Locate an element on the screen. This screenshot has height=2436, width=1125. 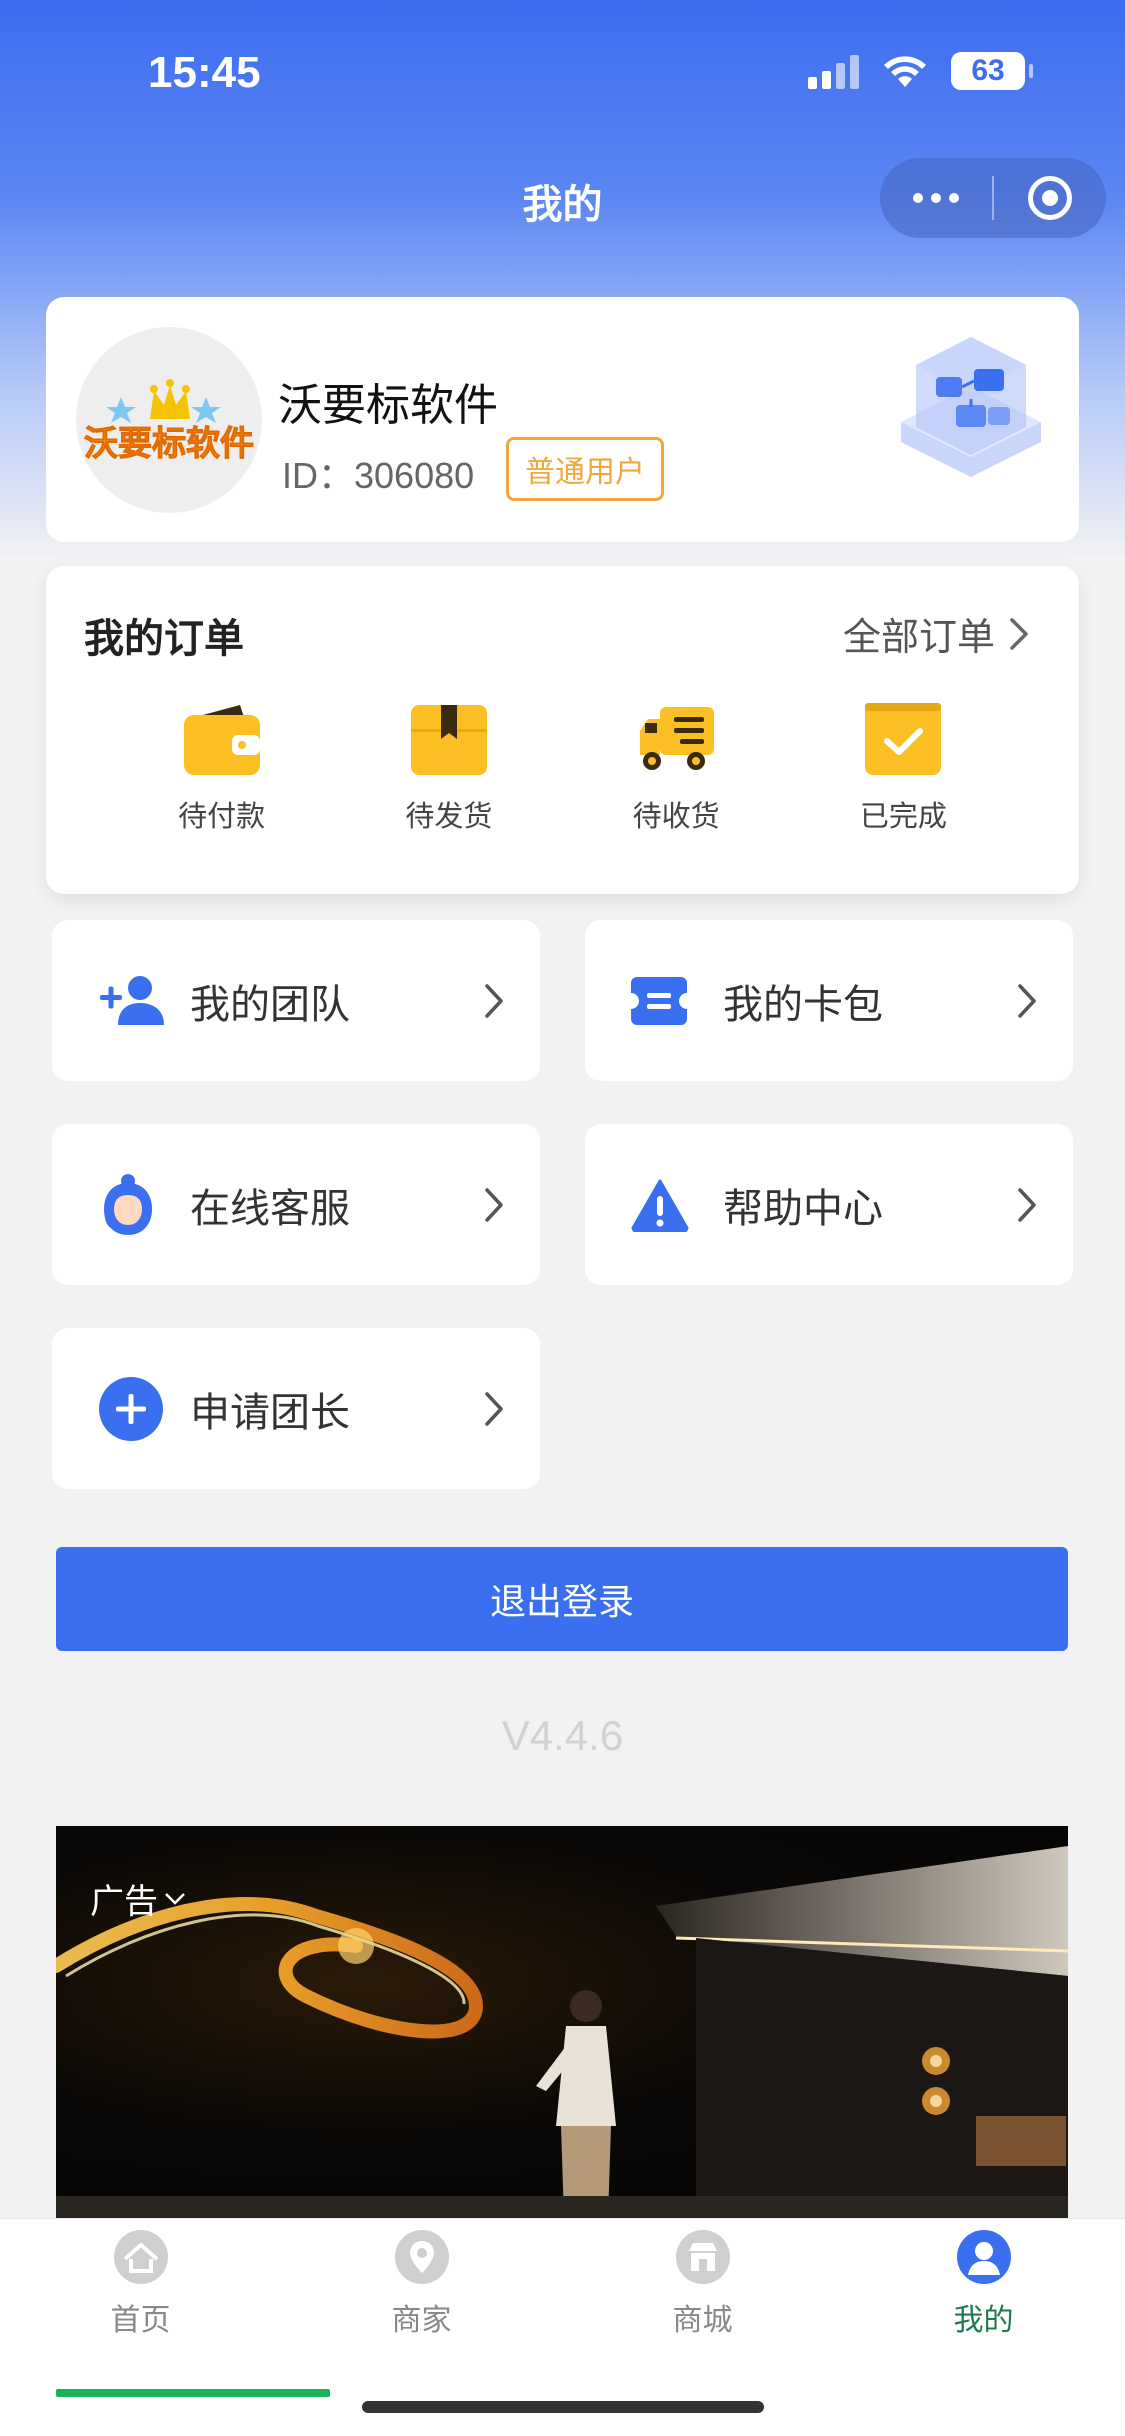
plus-circle-icon is located at coordinates (131, 1408).